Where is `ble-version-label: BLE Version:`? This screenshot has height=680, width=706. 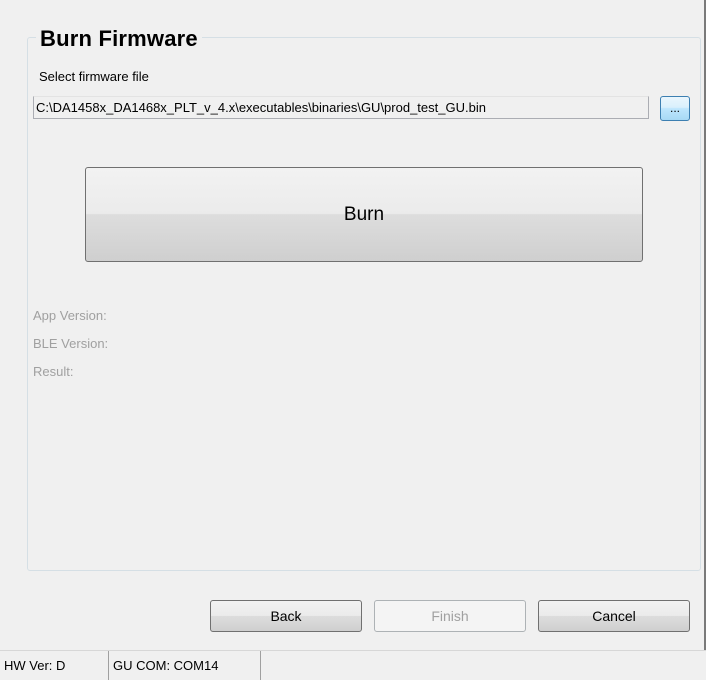
ble-version-label: BLE Version: is located at coordinates (71, 343).